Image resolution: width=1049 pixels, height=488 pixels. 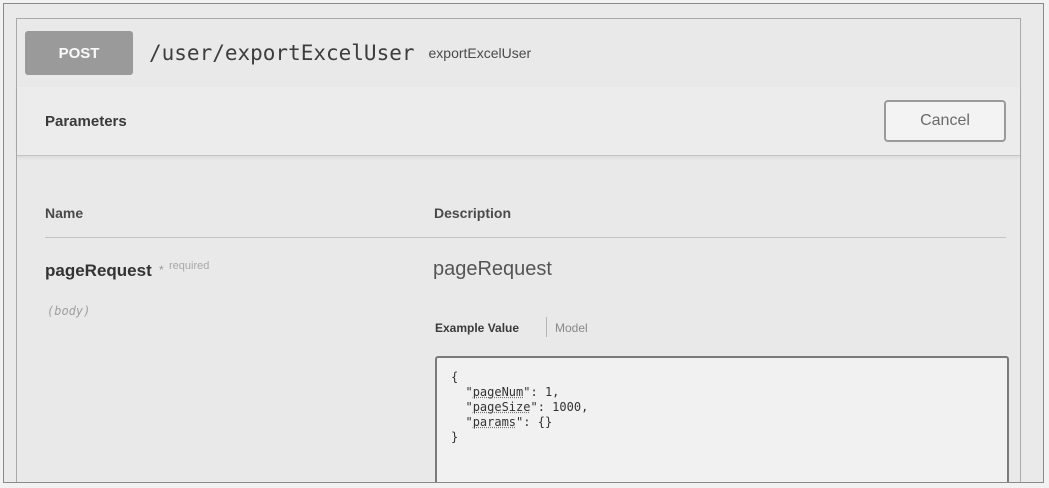 I want to click on parameter-description: pageRequest, so click(x=492, y=269).